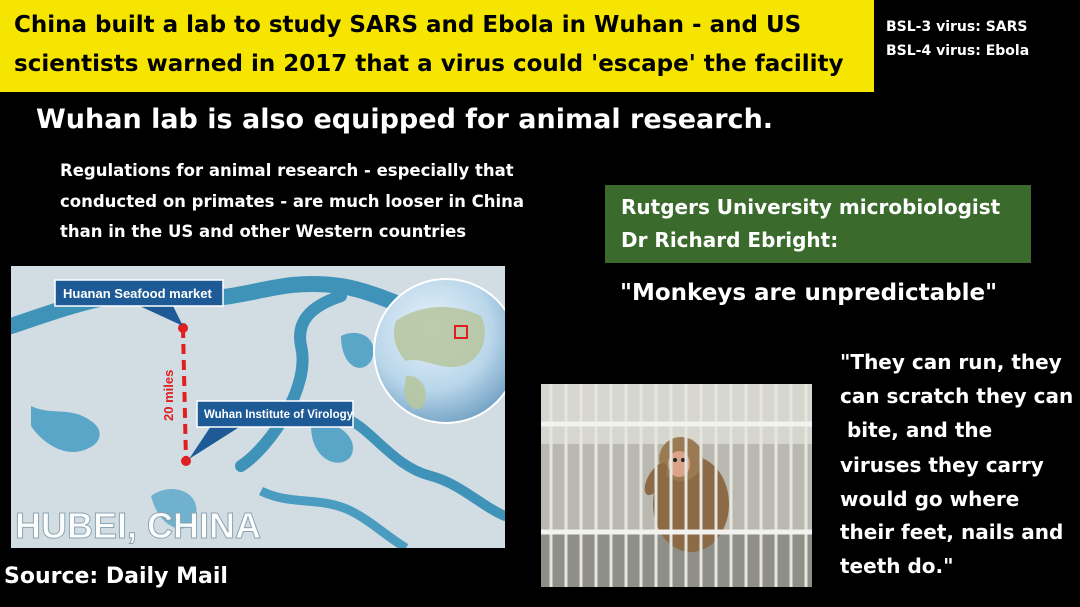 The height and width of the screenshot is (607, 1080). What do you see at coordinates (137, 293) in the screenshot?
I see `market-label: Huanan Seafood market` at bounding box center [137, 293].